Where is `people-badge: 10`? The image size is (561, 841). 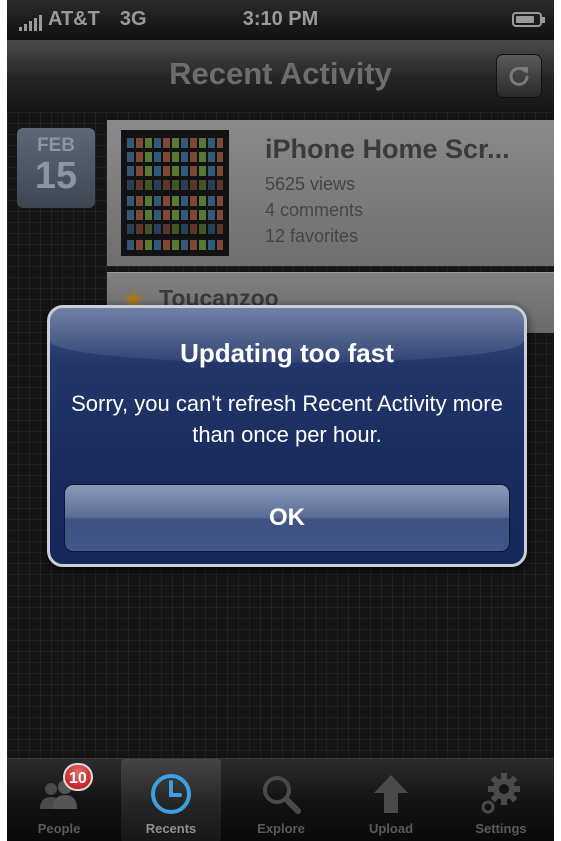 people-badge: 10 is located at coordinates (78, 777).